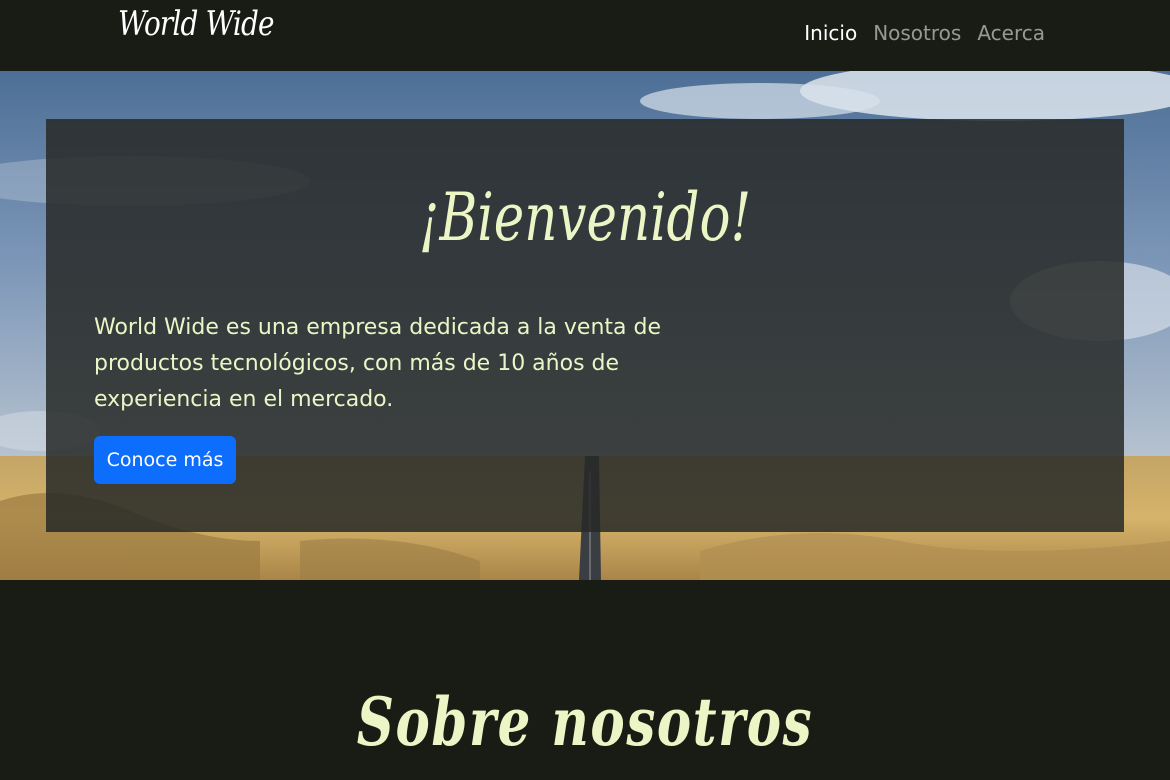  Describe the element at coordinates (830, 33) in the screenshot. I see `nav-link-inicio: Inicio` at that location.